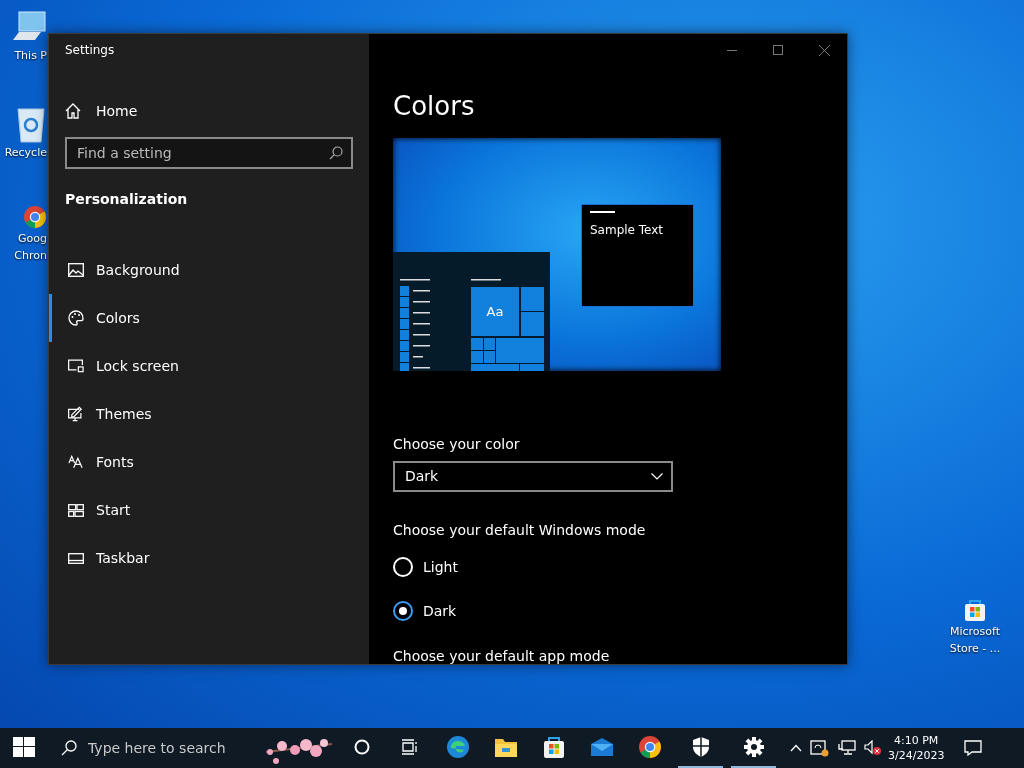  Describe the element at coordinates (30, 256) in the screenshot. I see `desktop-icon-label: Chron` at that location.